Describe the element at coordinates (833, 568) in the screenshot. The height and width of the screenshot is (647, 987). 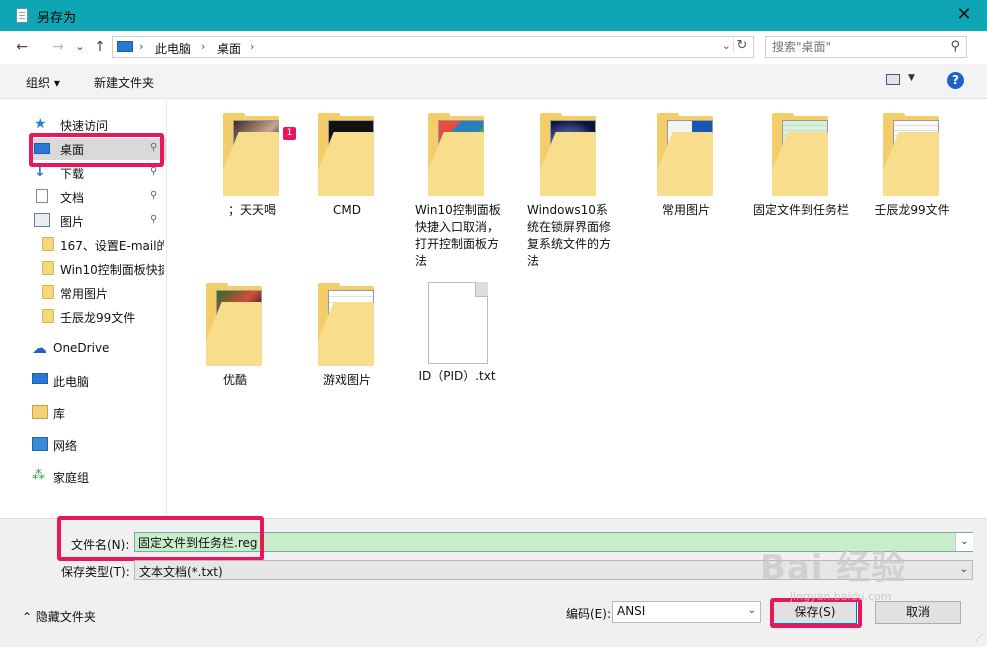
I see `watermark-text: Bai 经验` at that location.